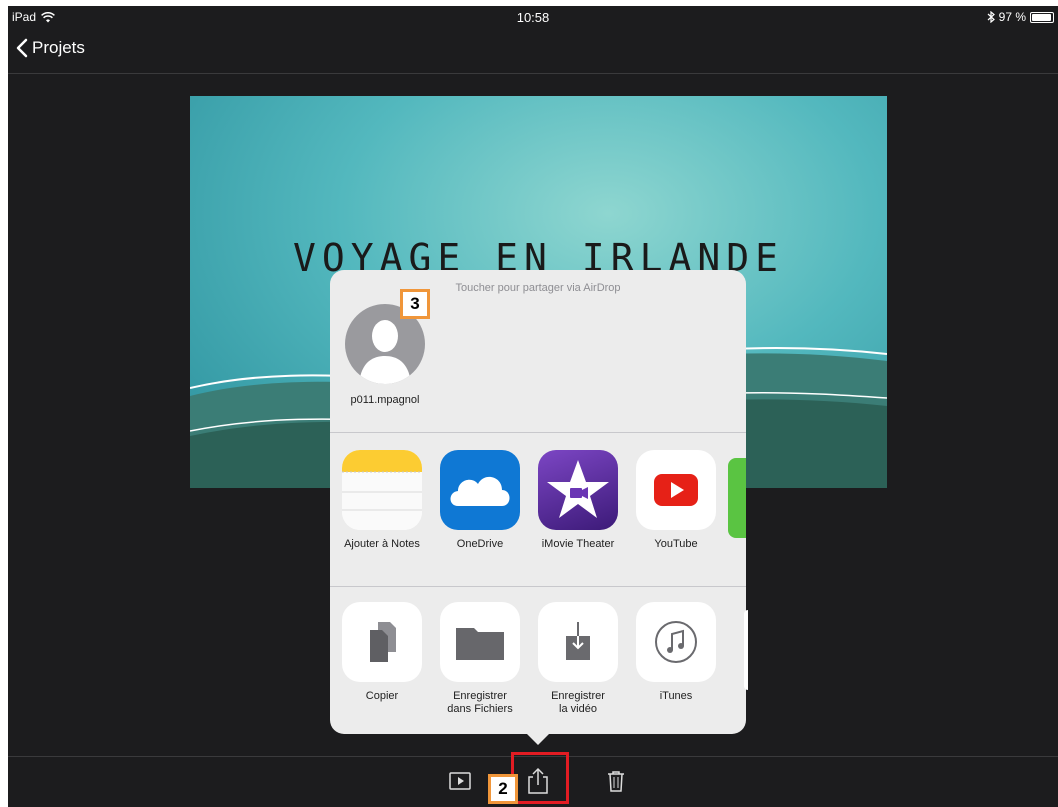  What do you see at coordinates (480, 490) in the screenshot?
I see `onedrive-icon` at bounding box center [480, 490].